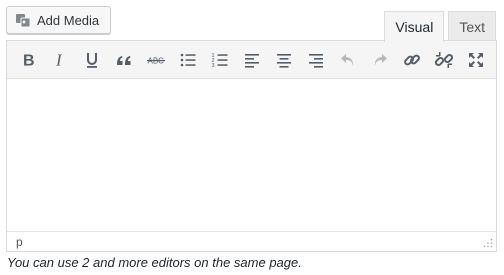 The width and height of the screenshot is (504, 275). I want to click on align-center-button, so click(284, 60).